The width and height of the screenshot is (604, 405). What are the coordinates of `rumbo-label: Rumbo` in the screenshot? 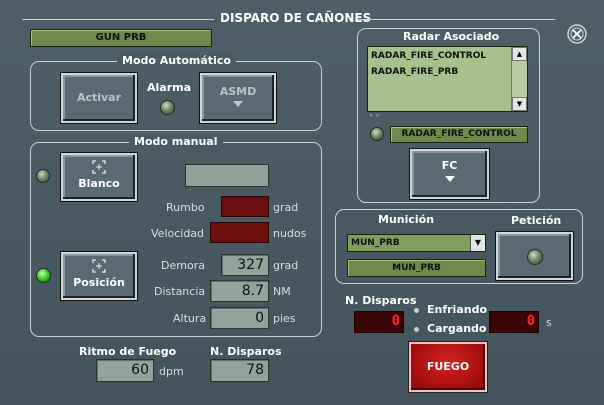 It's located at (185, 207).